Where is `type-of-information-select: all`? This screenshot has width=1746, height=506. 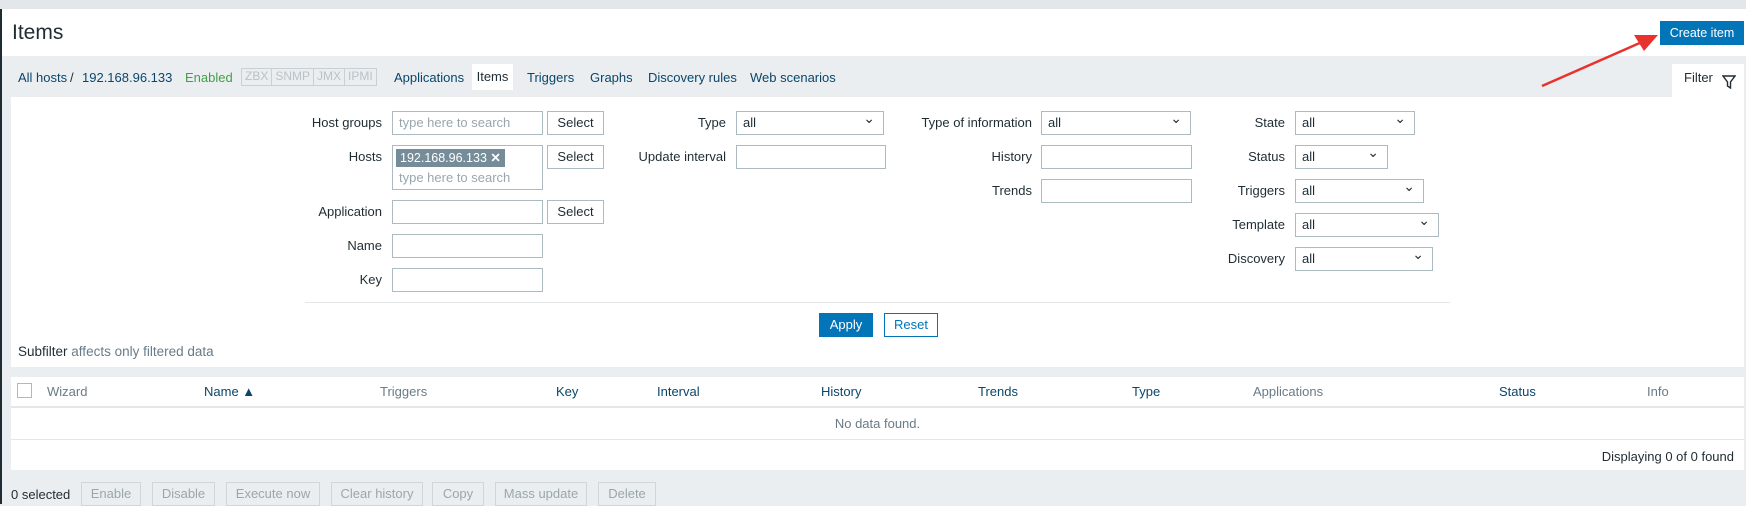
type-of-information-select: all is located at coordinates (1116, 123).